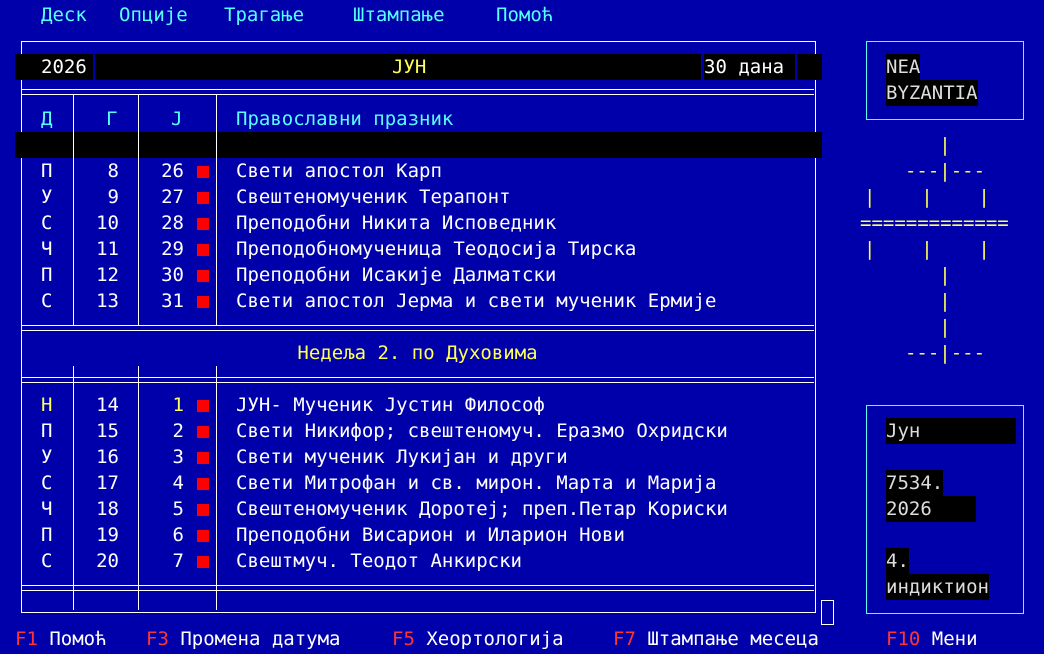  What do you see at coordinates (733, 639) in the screenshot?
I see `fkey-text: Штампање месеца` at bounding box center [733, 639].